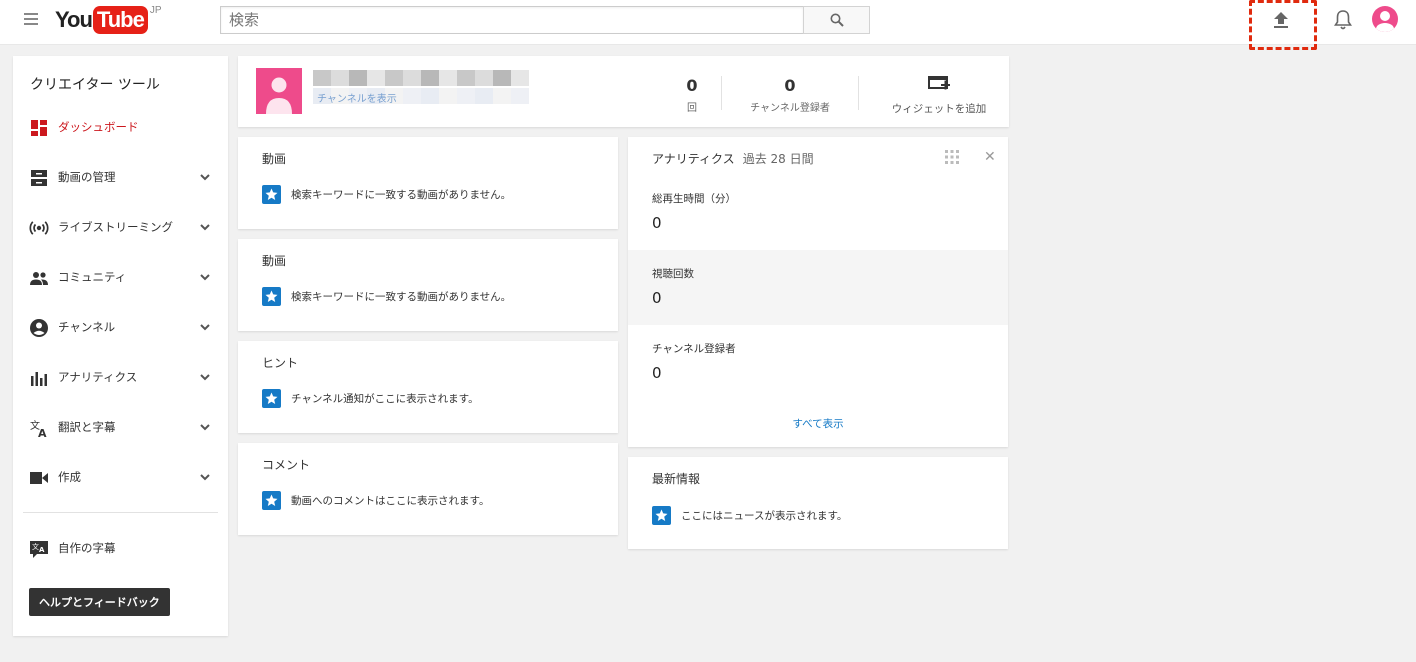  I want to click on logo-you-text: You, so click(74, 19).